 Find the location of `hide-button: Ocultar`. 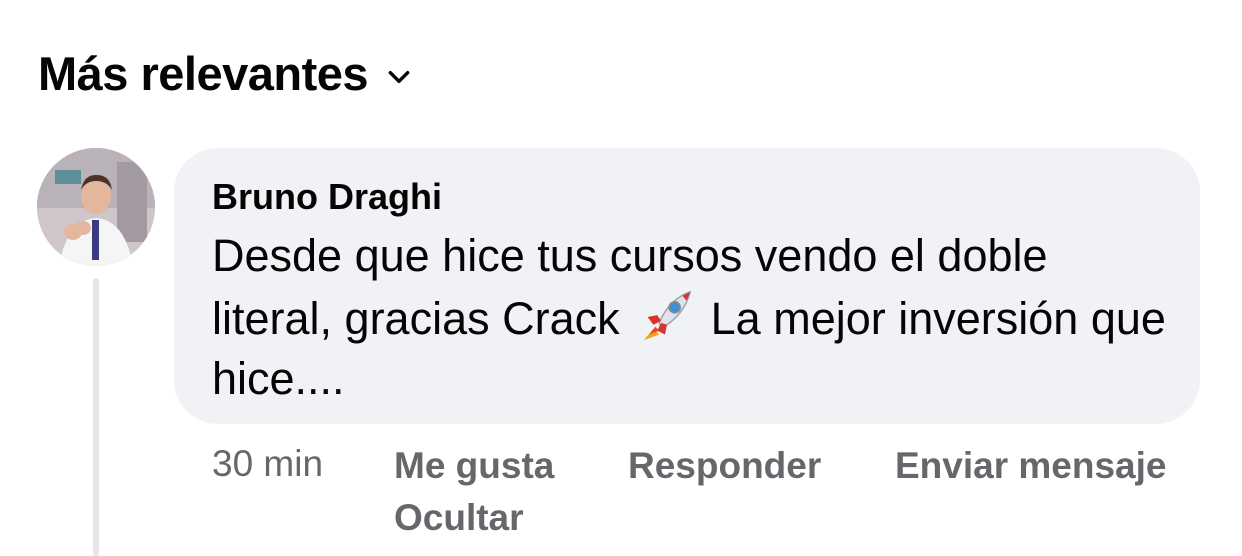

hide-button: Ocultar is located at coordinates (459, 518).